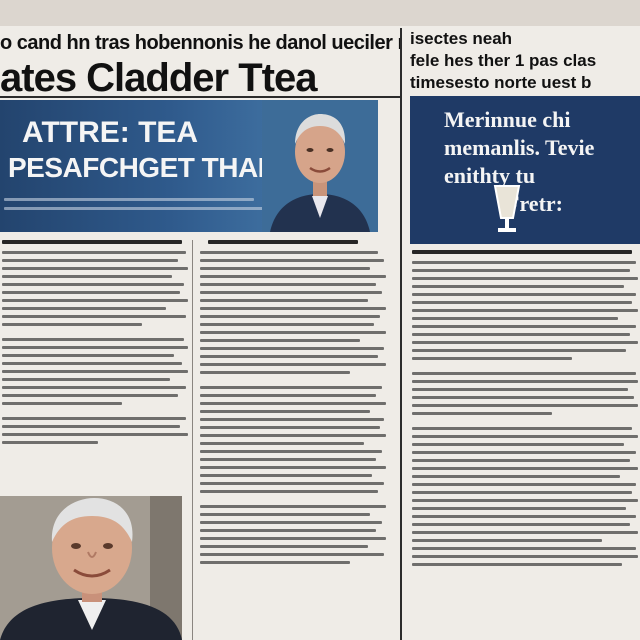  Describe the element at coordinates (401, 334) in the screenshot. I see `column-rule-right` at that location.